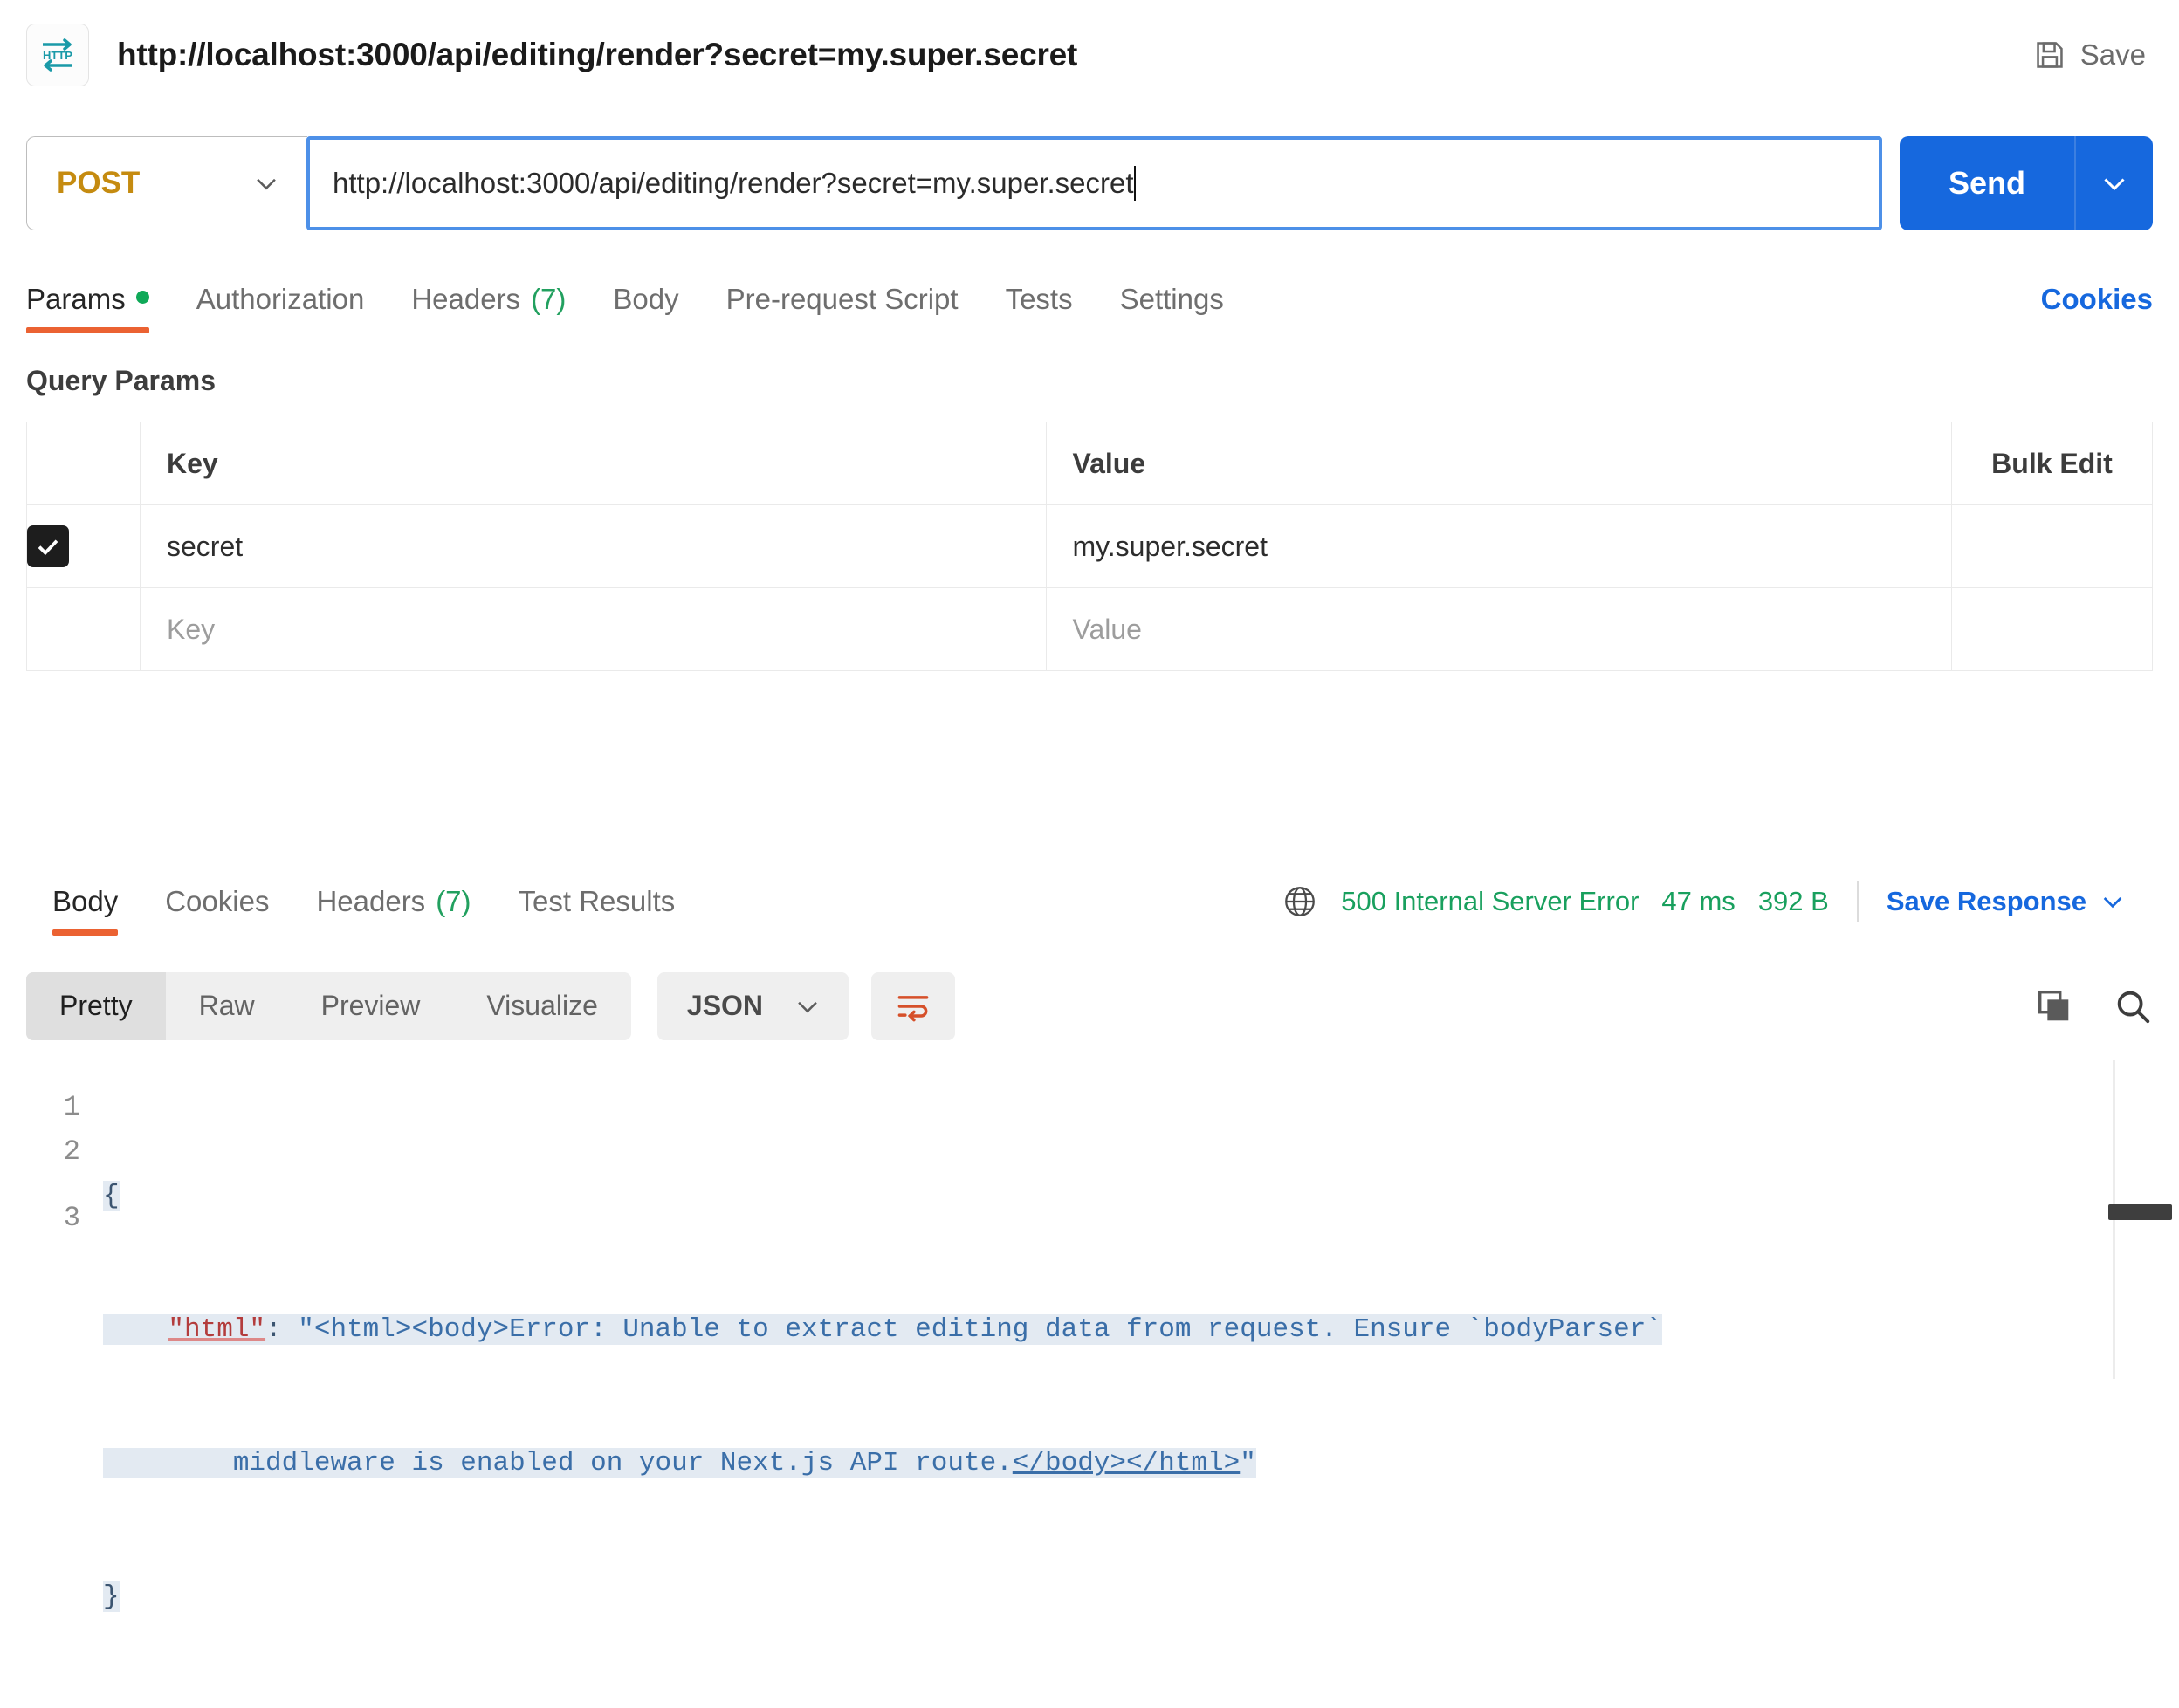 This screenshot has width=2179, height=1708. Describe the element at coordinates (2052, 463) in the screenshot. I see `bulk-edit-button: Bulk Edit` at that location.